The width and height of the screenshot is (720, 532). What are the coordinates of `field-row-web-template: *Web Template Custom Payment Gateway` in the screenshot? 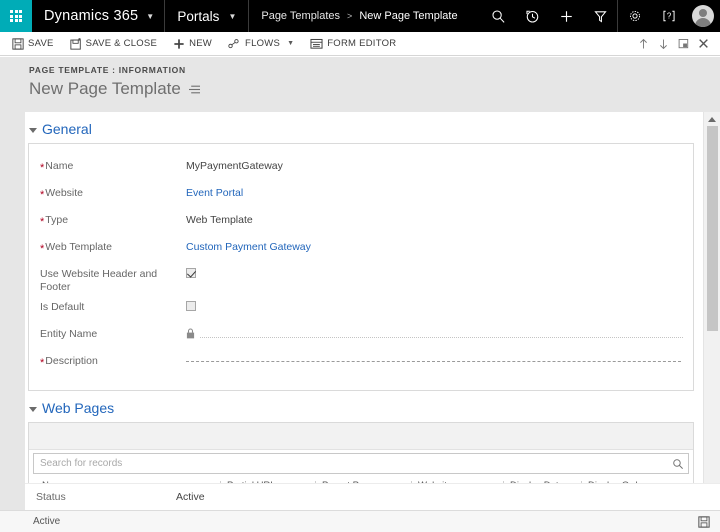 It's located at (361, 248).